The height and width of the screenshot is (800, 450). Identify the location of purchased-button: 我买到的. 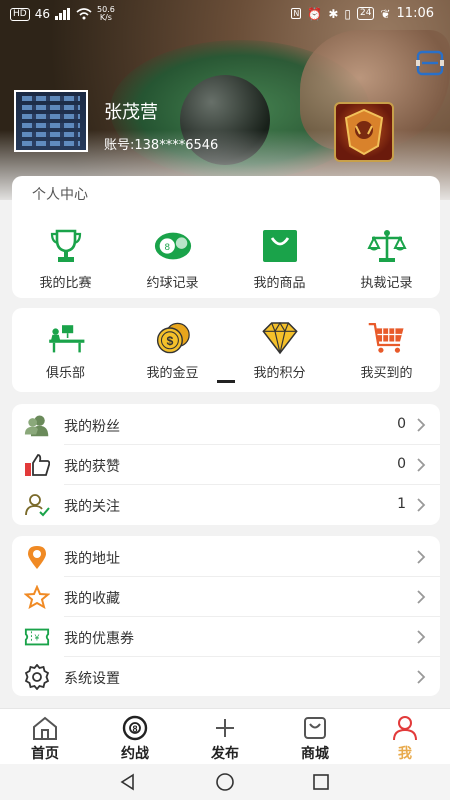
(386, 349).